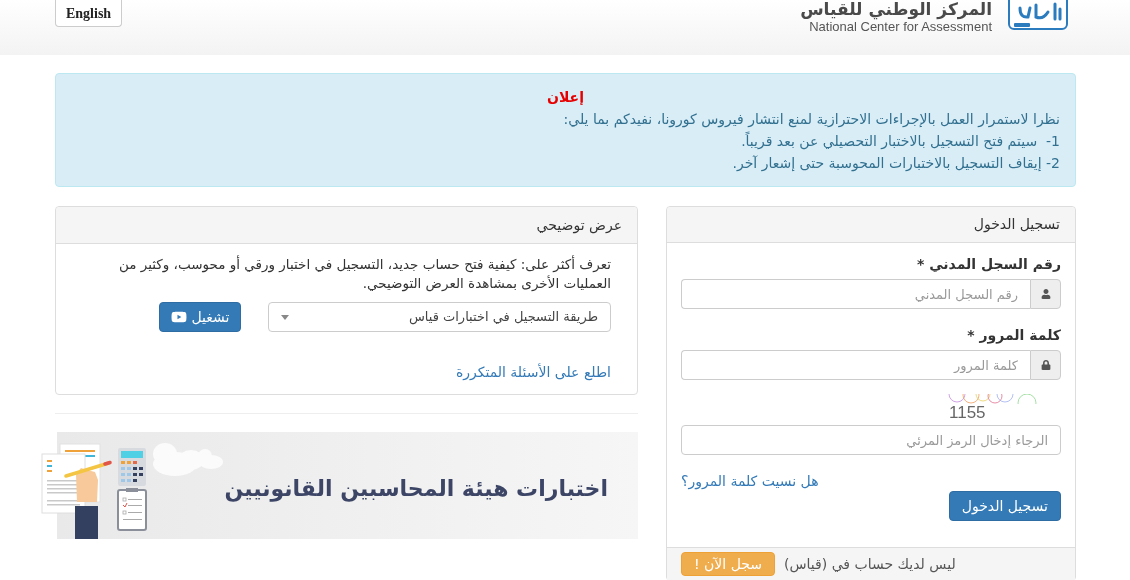 The height and width of the screenshot is (580, 1130). I want to click on national-id-field: رقم السجل المدني, so click(855, 294).